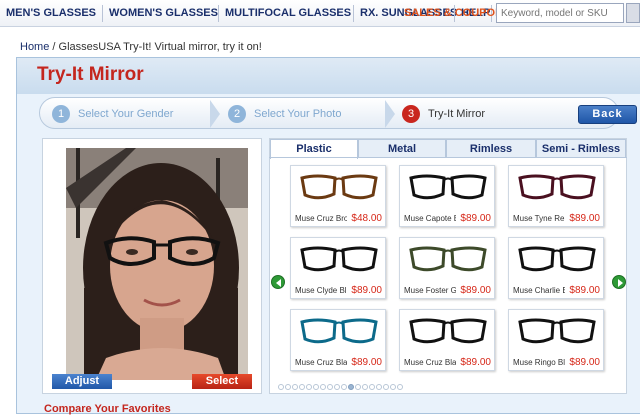  I want to click on nav-multifocal-glasses: MULTIFOCAL GLASSES, so click(288, 13).